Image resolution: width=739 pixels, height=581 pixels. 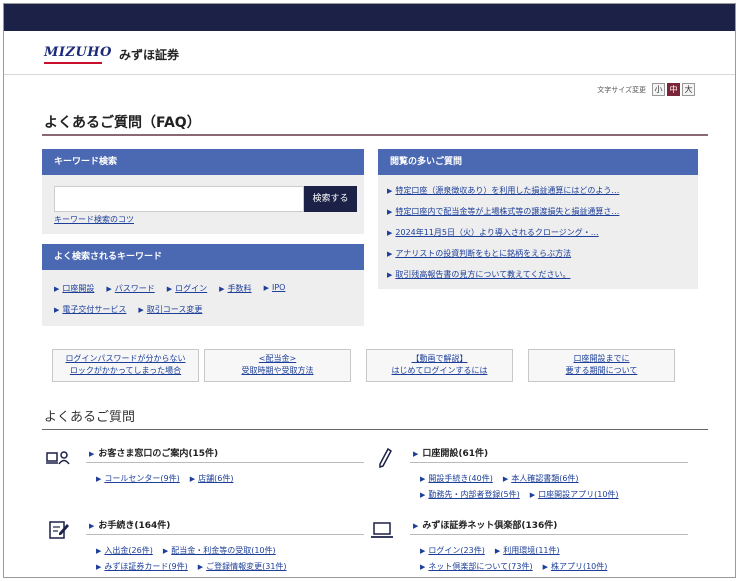 I want to click on keyword-link: ▶ 電子交付サービス, so click(x=90, y=309).